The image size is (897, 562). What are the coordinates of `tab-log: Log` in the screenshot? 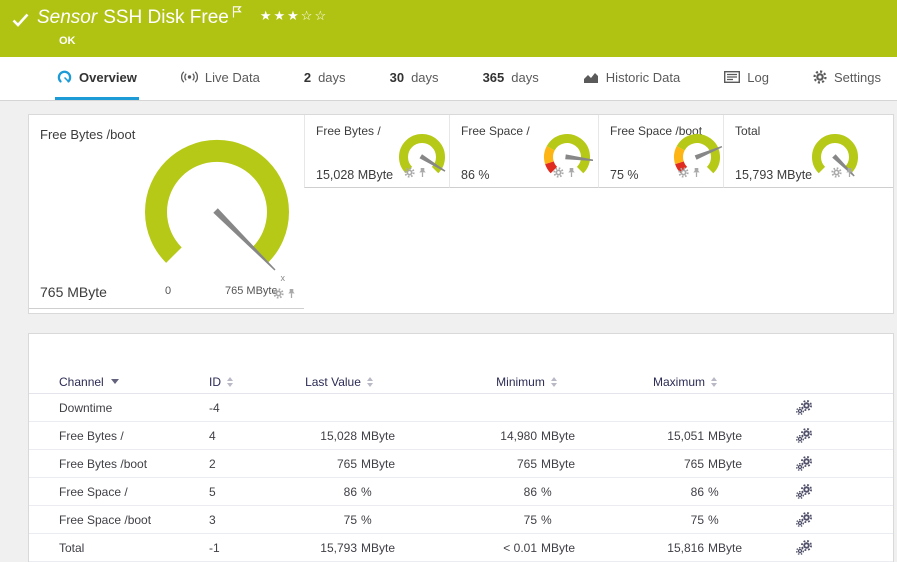 It's located at (746, 78).